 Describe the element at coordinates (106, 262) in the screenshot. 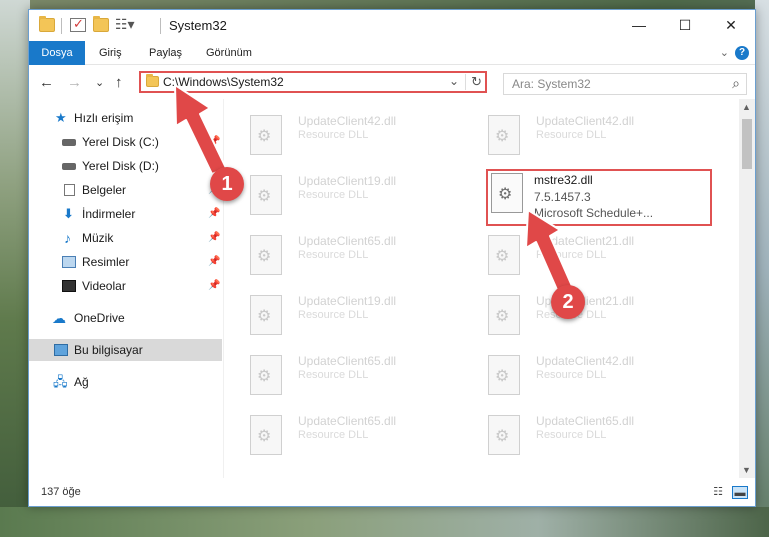

I see `sidebar-item-label: Resimler` at that location.